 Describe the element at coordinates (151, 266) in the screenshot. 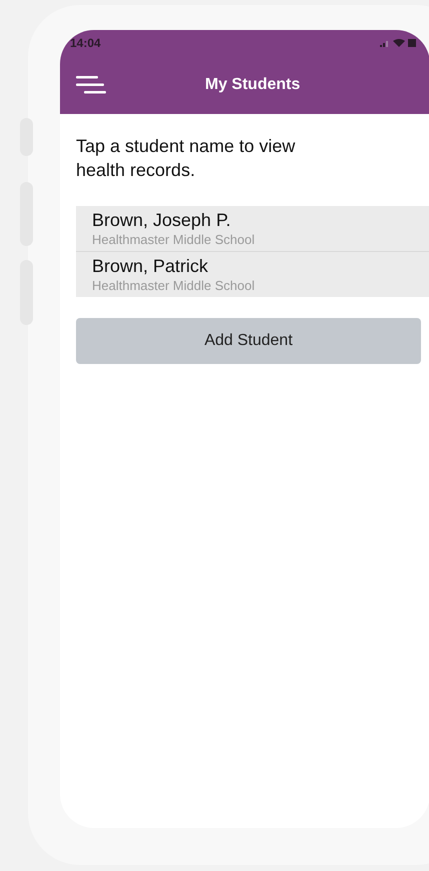

I see `student-name: Brown, Patrick` at that location.